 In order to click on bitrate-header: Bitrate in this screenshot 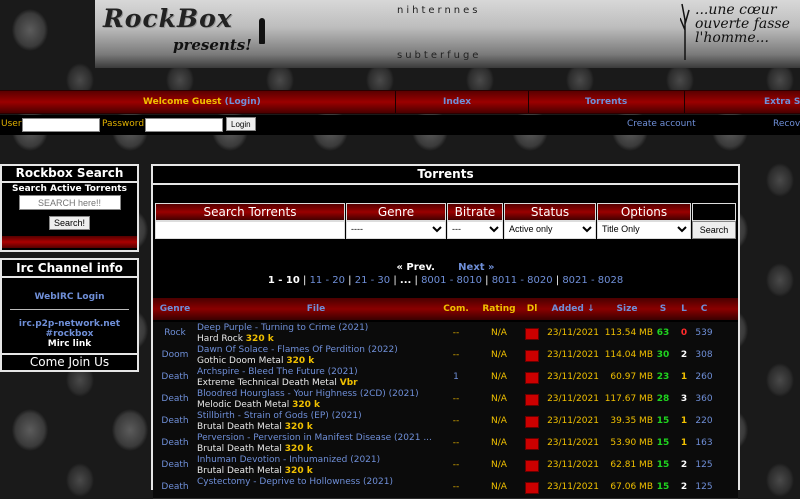, I will do `click(475, 212)`.